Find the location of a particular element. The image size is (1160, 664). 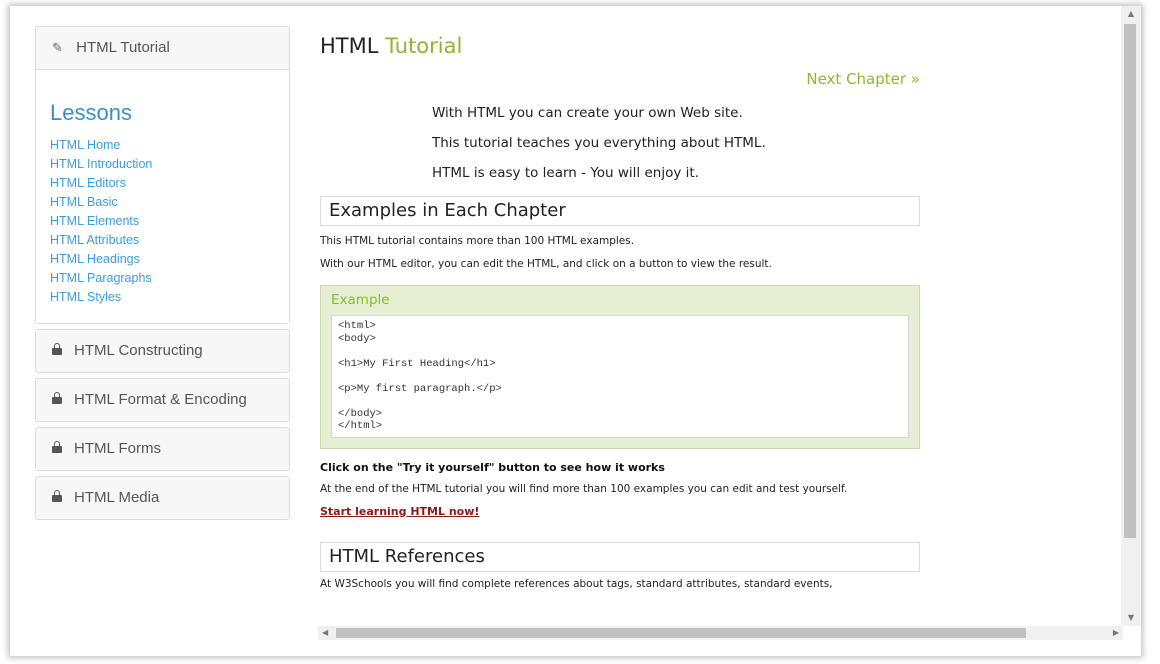

tutorial-panel-label: HTML Tutorial is located at coordinates (123, 47).